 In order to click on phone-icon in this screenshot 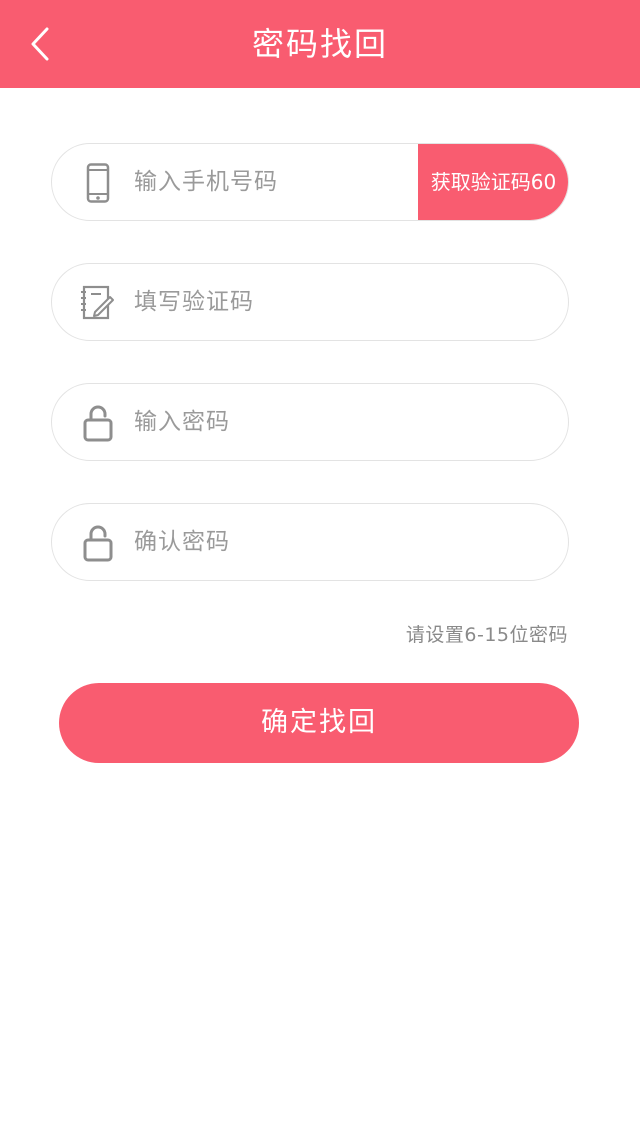, I will do `click(98, 183)`.